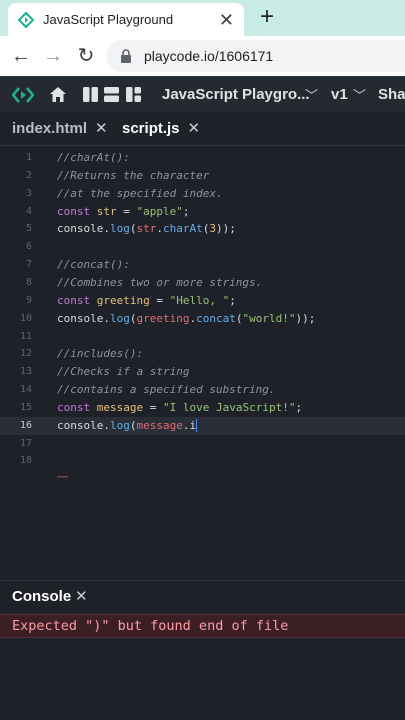 Image resolution: width=405 pixels, height=720 pixels. What do you see at coordinates (269, 318) in the screenshot?
I see `code-token: "world!"` at bounding box center [269, 318].